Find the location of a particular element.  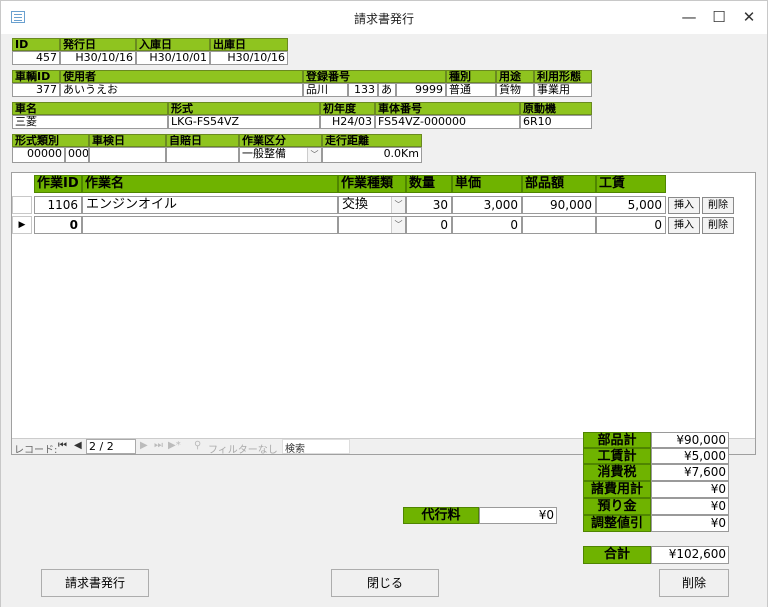

row1-parts: 90,000 is located at coordinates (559, 205).